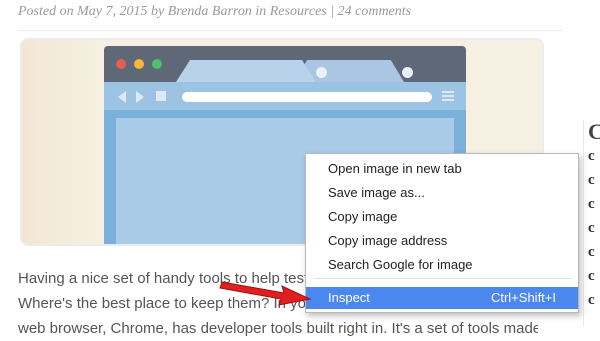 The image size is (600, 341). Describe the element at coordinates (442, 265) in the screenshot. I see `menu-item-search-google: Search Google for image` at that location.